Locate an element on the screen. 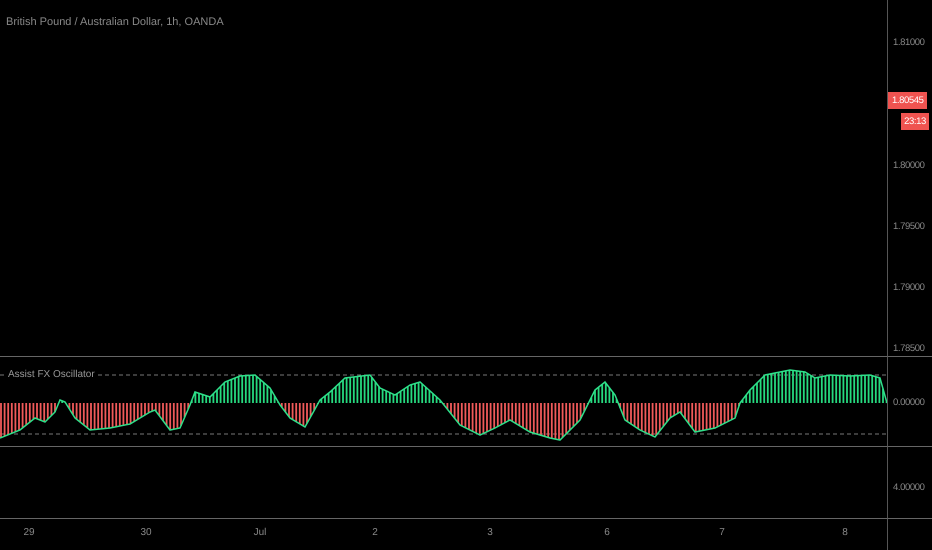 The height and width of the screenshot is (550, 932). indicator-title: Assist FX Oscillator is located at coordinates (51, 374).